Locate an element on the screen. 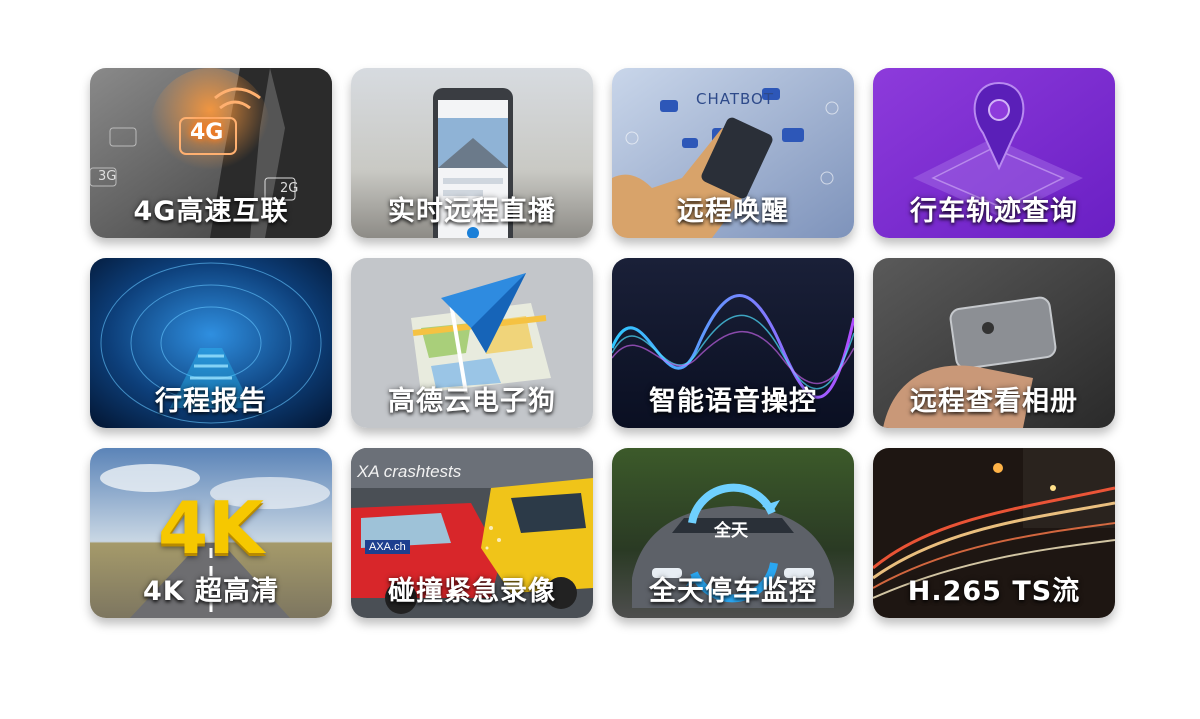  chatbot-heading: CHATBOT is located at coordinates (735, 99).